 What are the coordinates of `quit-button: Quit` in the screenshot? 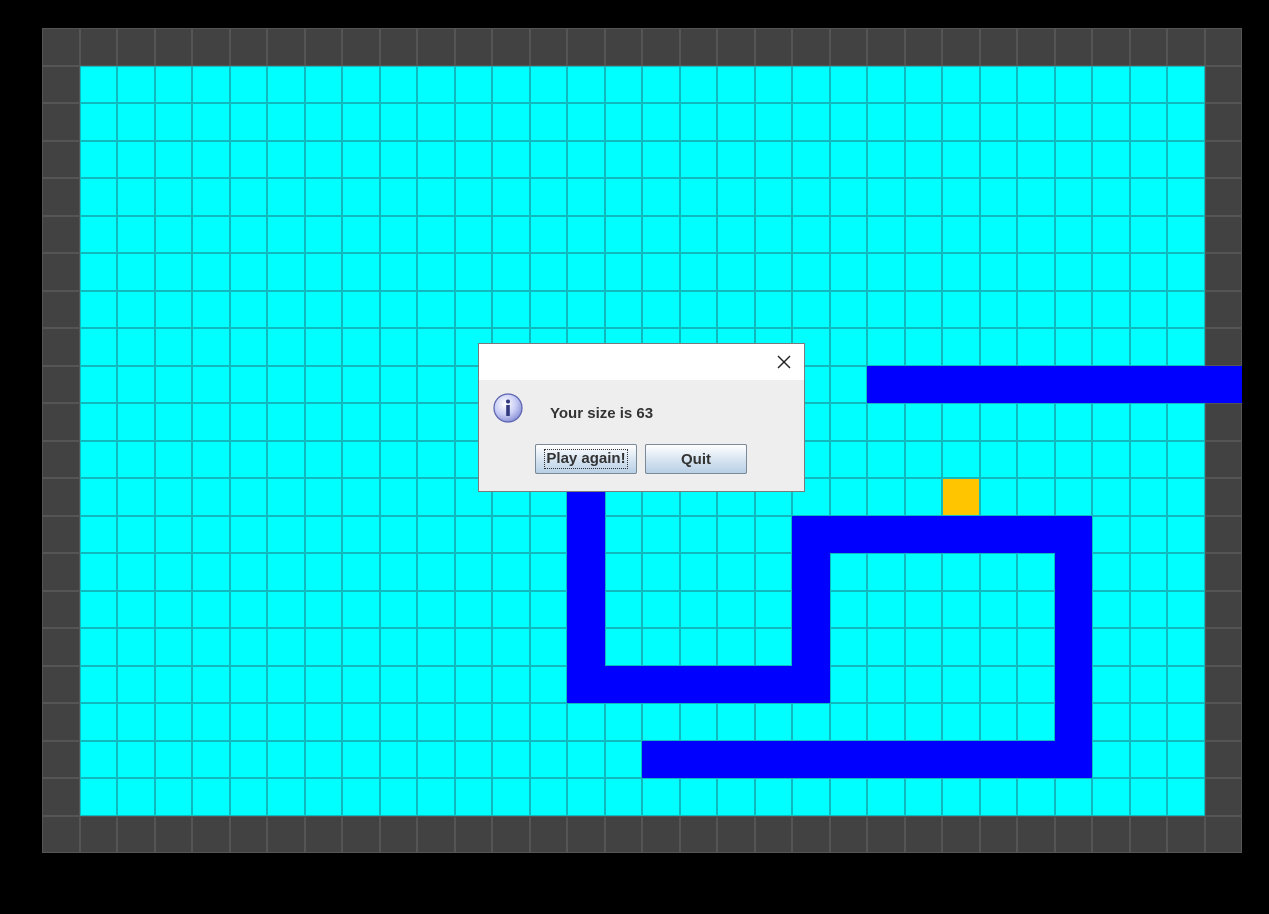 It's located at (696, 459).